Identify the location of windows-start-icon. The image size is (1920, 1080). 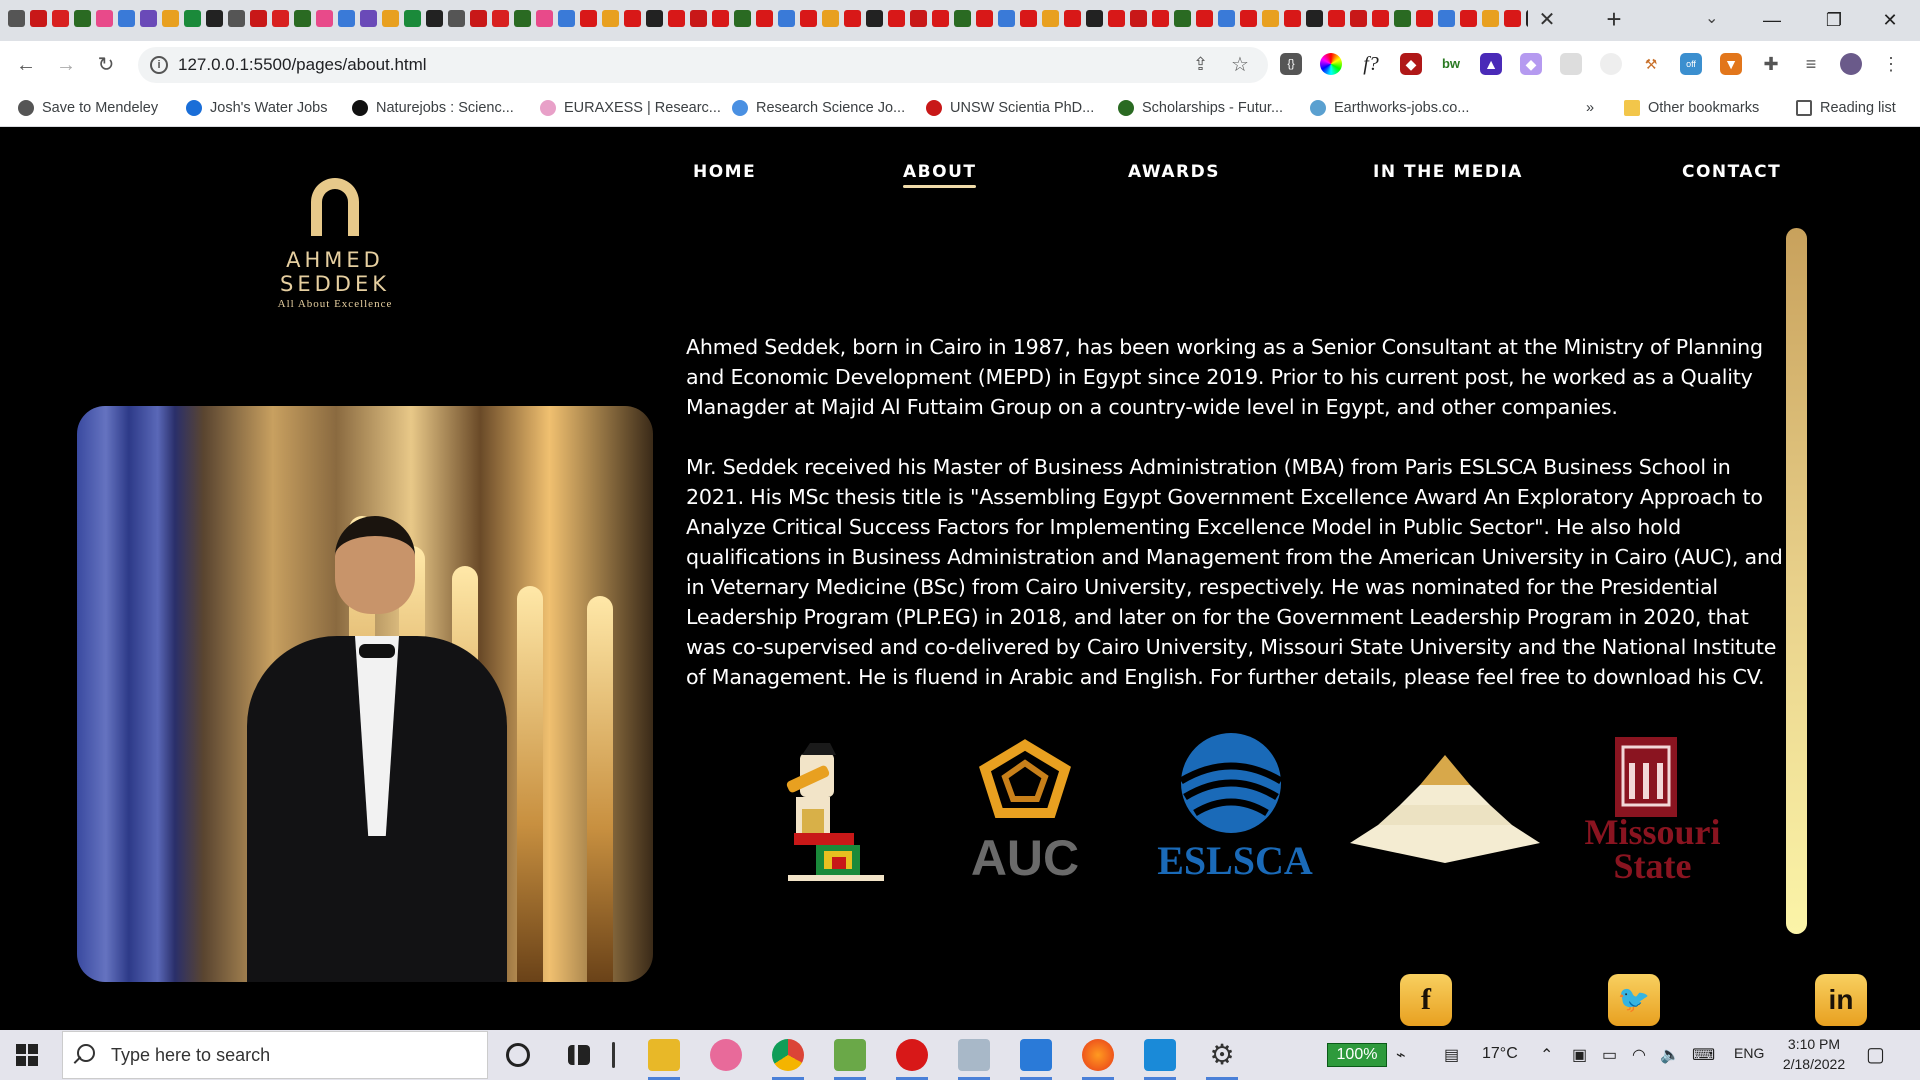
(27, 1055).